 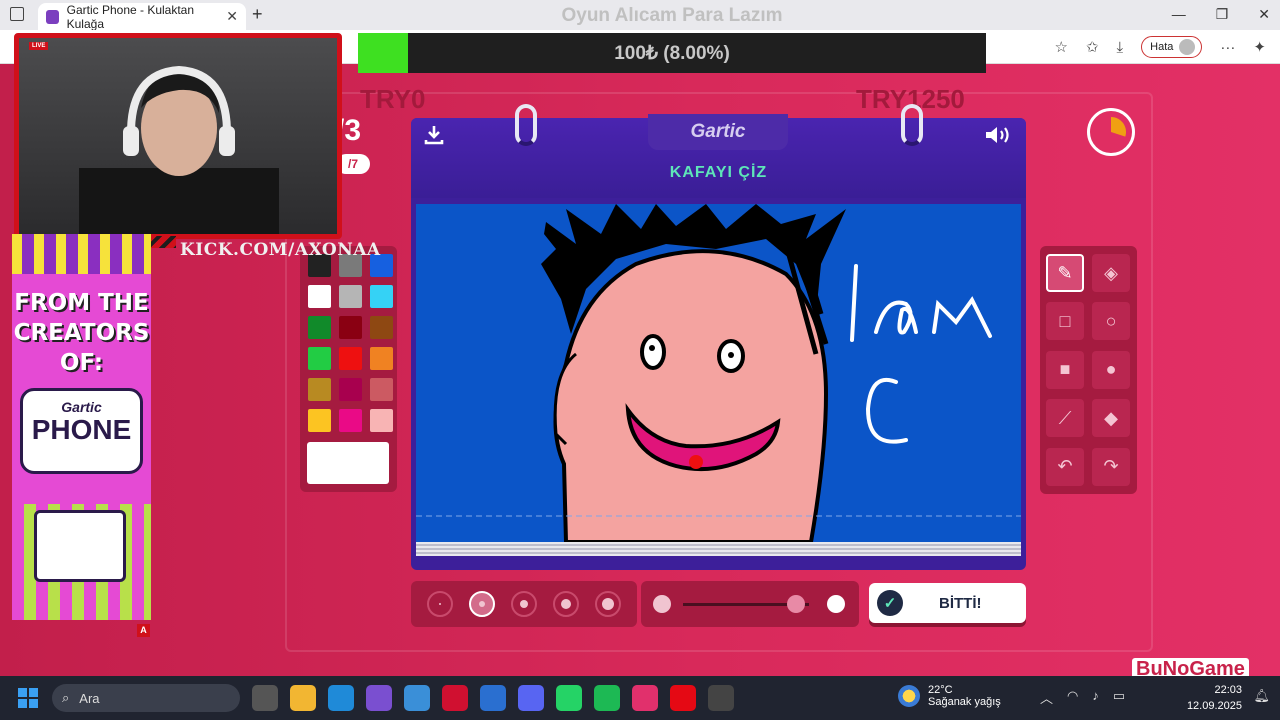 What do you see at coordinates (143, 630) in the screenshot?
I see `corner-badge: A` at bounding box center [143, 630].